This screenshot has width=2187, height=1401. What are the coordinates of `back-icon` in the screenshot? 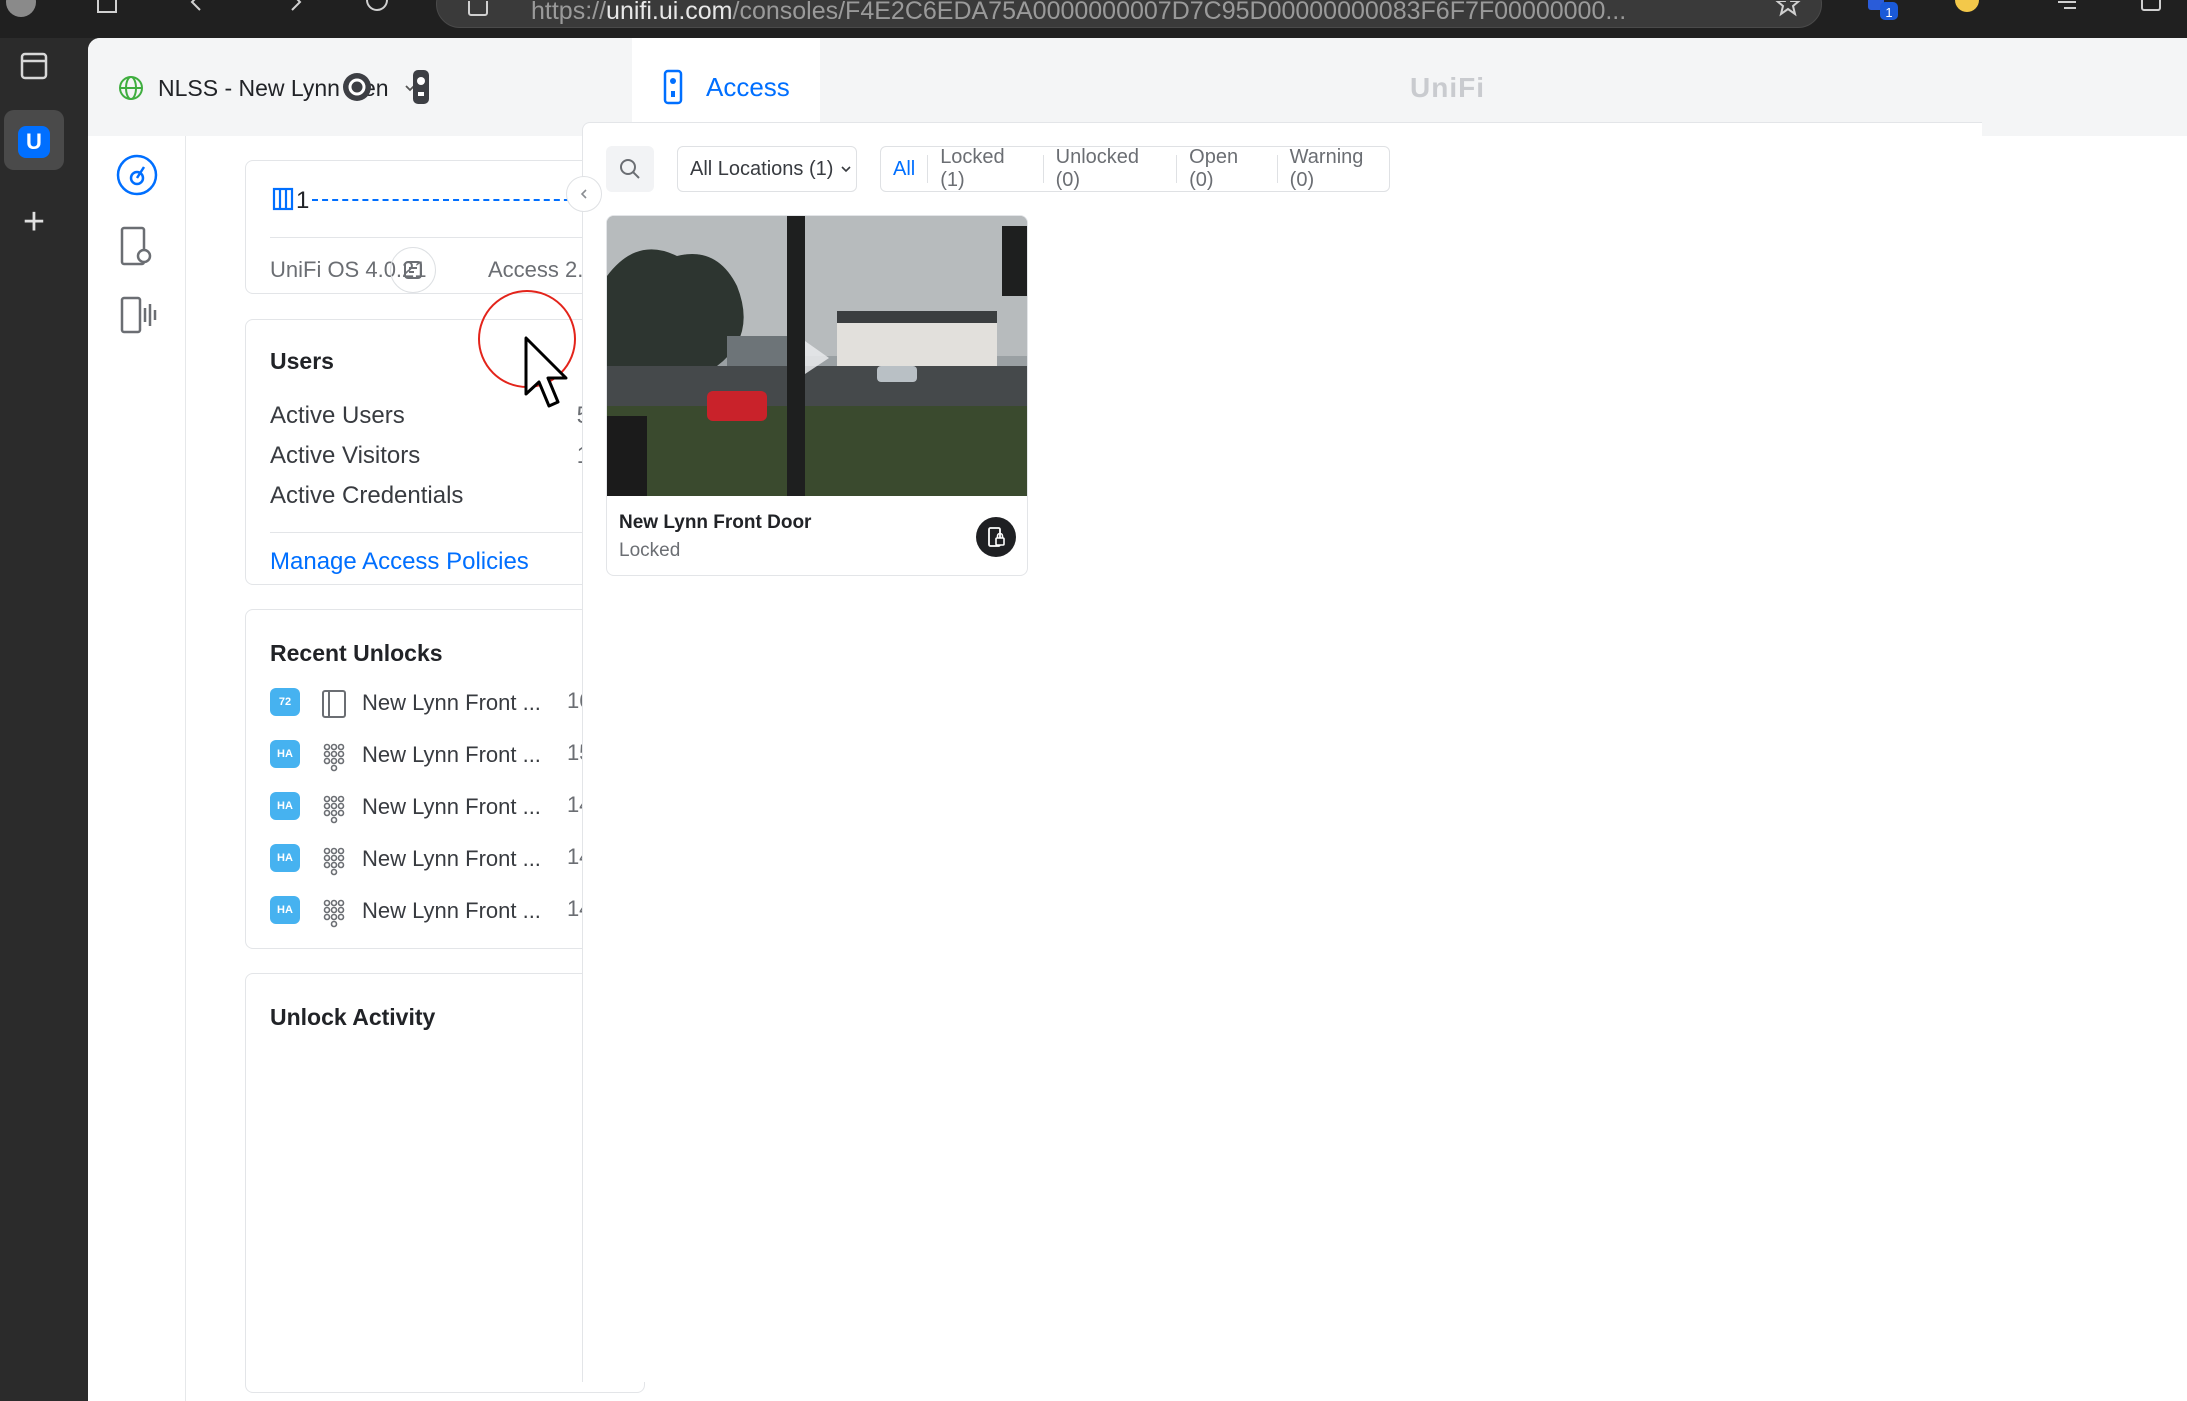 It's located at (197, 11).